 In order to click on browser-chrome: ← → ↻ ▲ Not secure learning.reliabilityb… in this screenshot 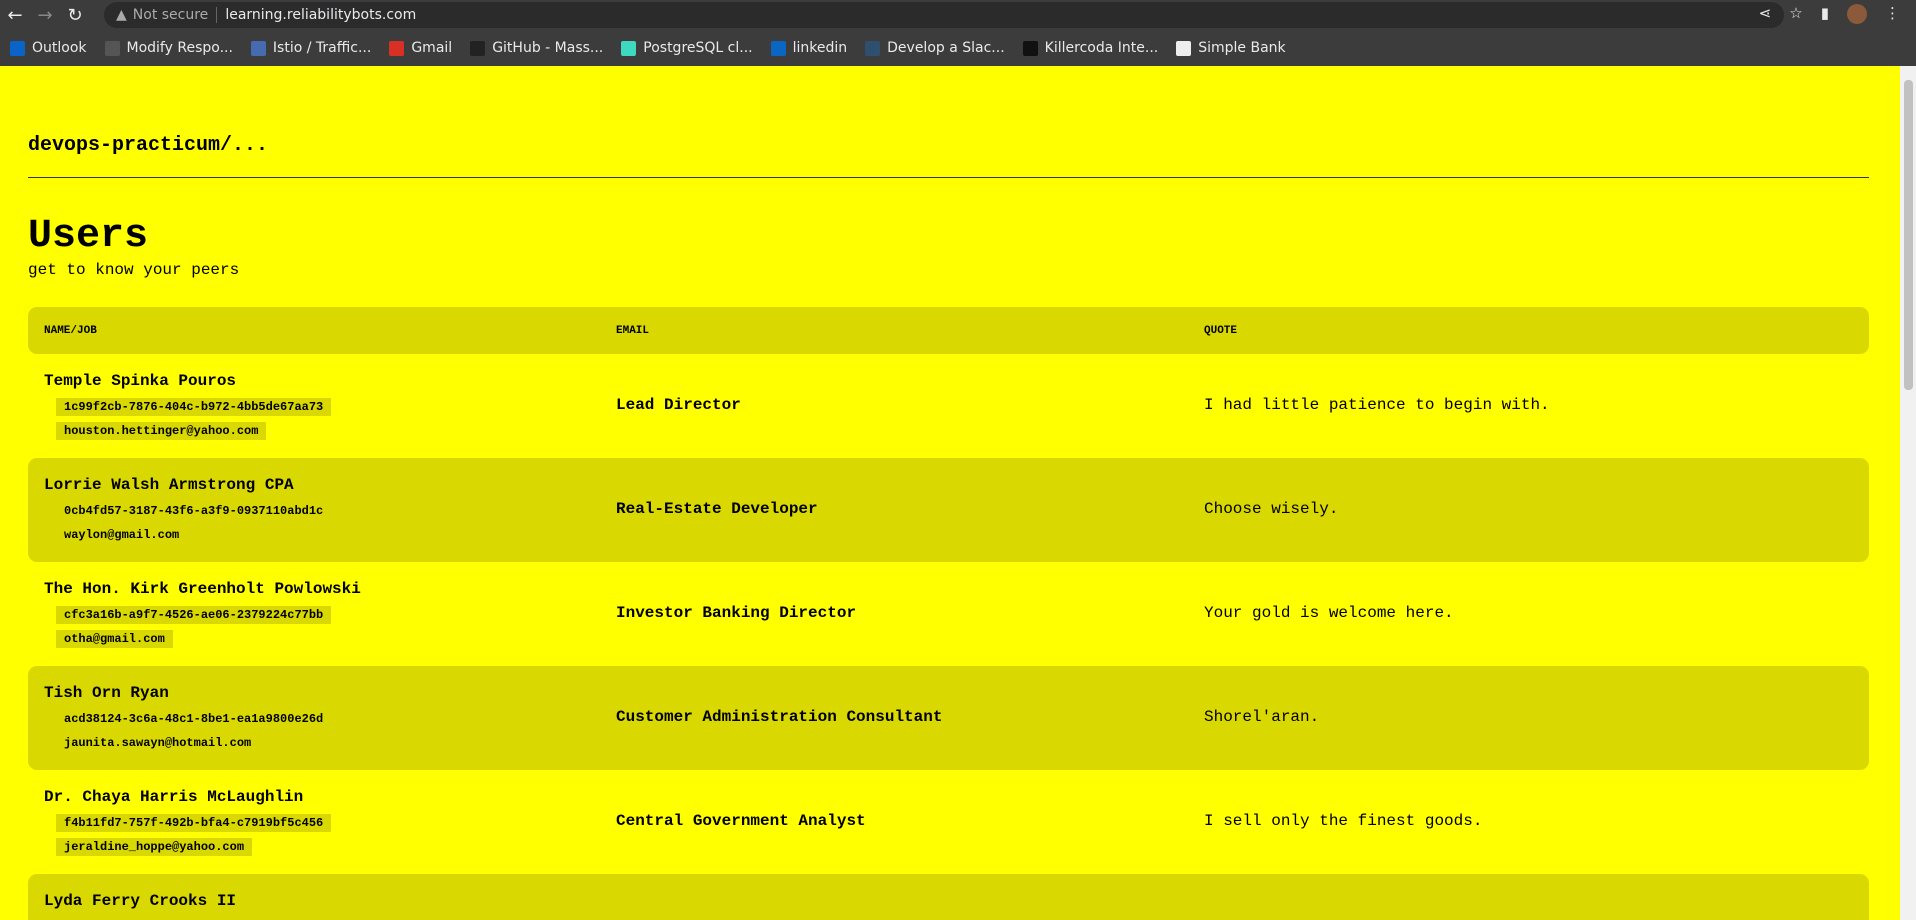, I will do `click(958, 33)`.